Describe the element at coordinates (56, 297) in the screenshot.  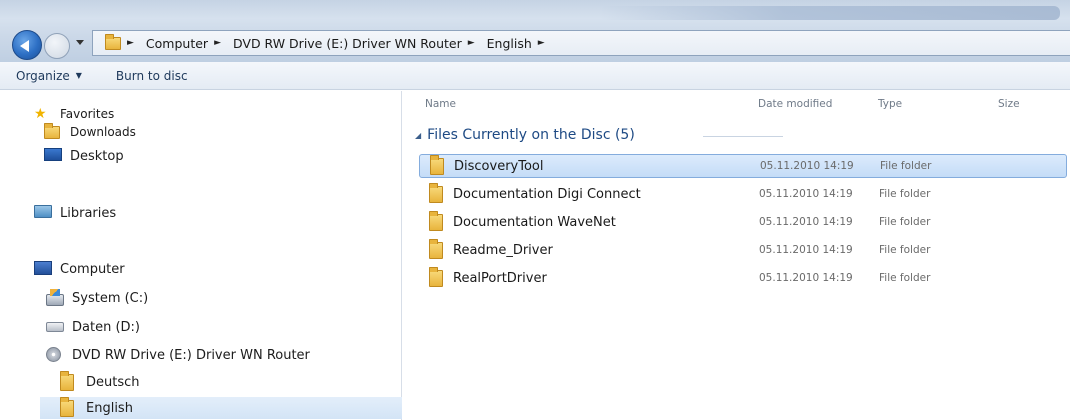
I see `system-drive-icon` at that location.